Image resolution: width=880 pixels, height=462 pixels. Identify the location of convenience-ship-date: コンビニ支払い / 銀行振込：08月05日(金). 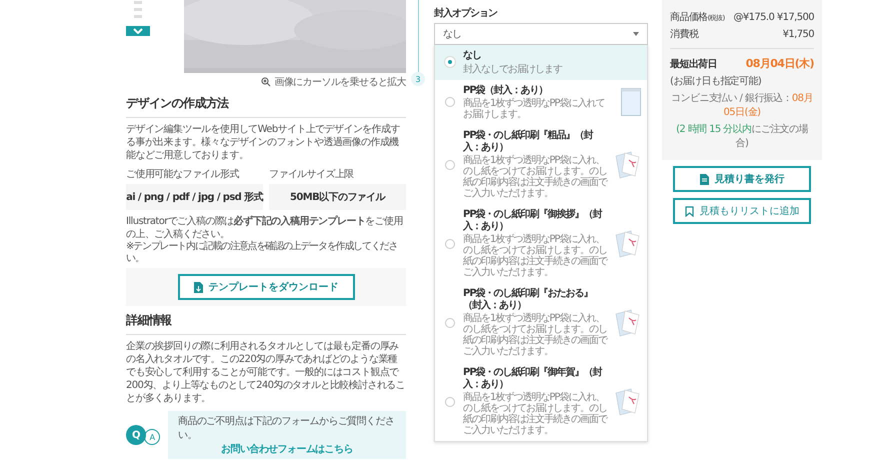
(742, 105).